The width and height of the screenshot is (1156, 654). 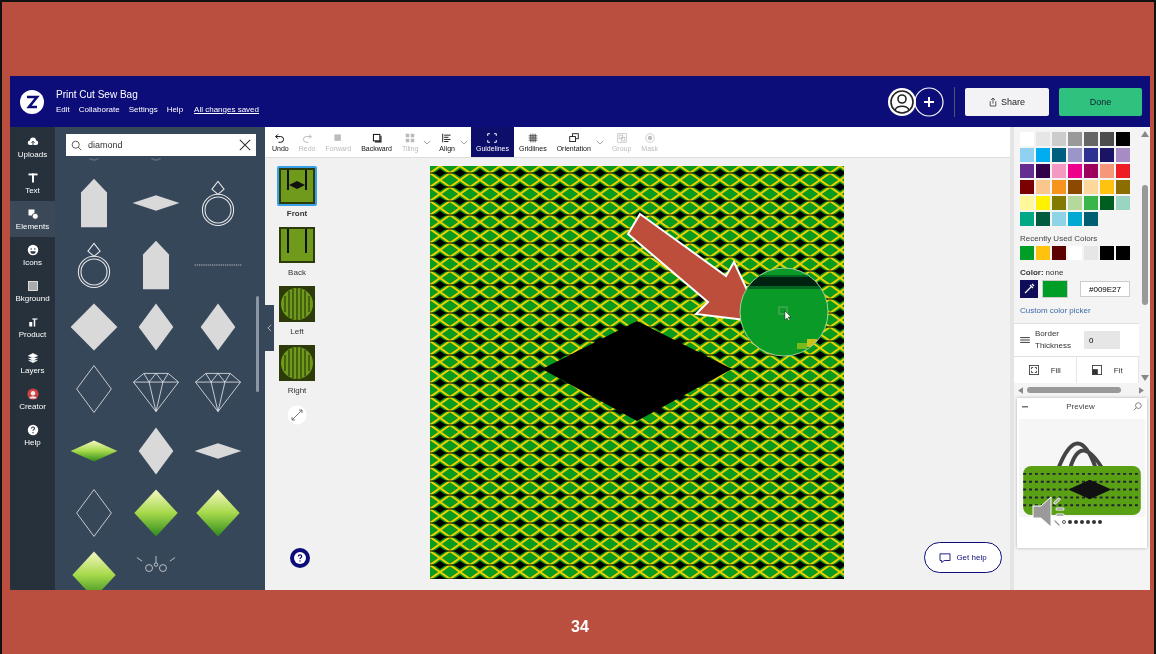 What do you see at coordinates (1145, 256) in the screenshot?
I see `vertical-scrollbar` at bounding box center [1145, 256].